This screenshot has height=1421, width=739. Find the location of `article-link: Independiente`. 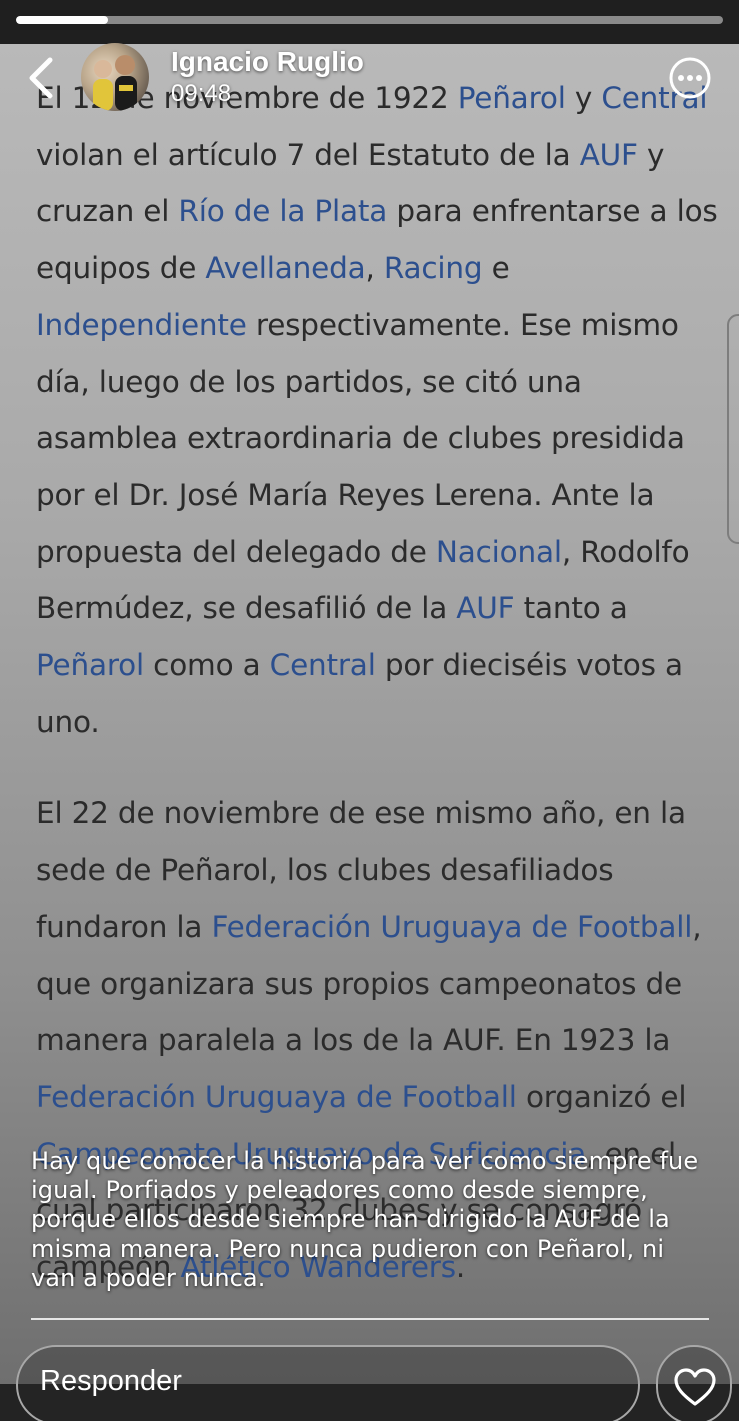

article-link: Independiente is located at coordinates (141, 324).